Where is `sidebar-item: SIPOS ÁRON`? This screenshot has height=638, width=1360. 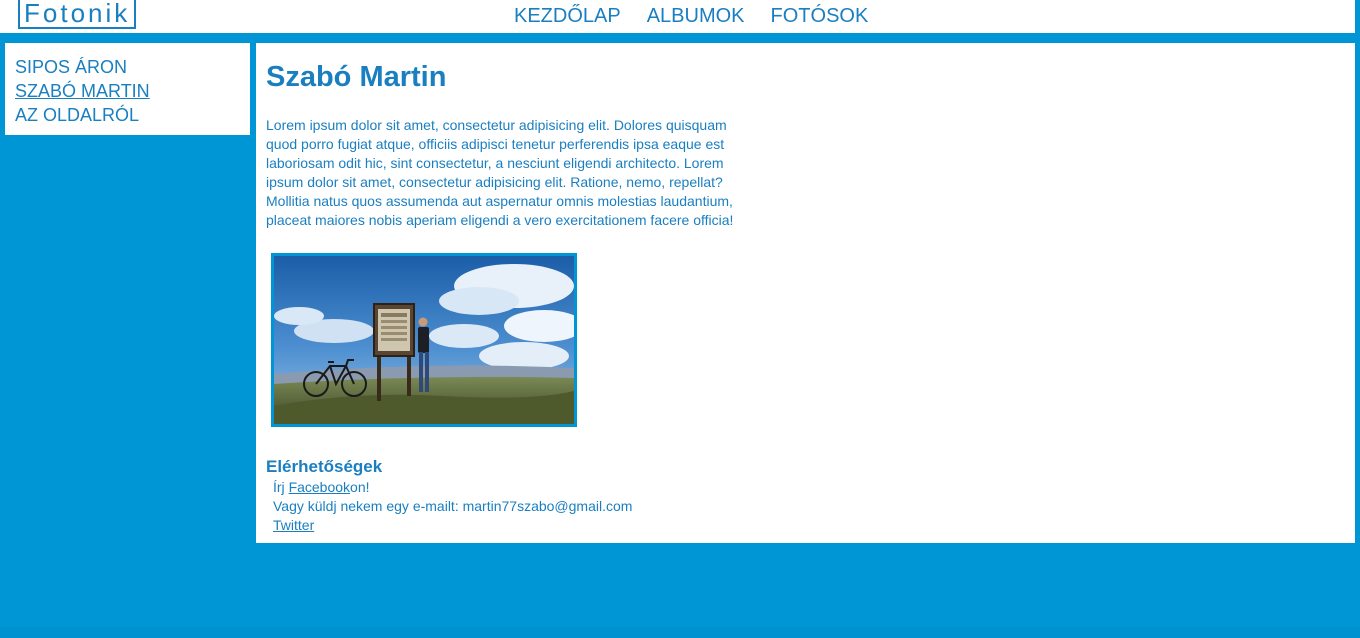 sidebar-item: SIPOS ÁRON is located at coordinates (132, 67).